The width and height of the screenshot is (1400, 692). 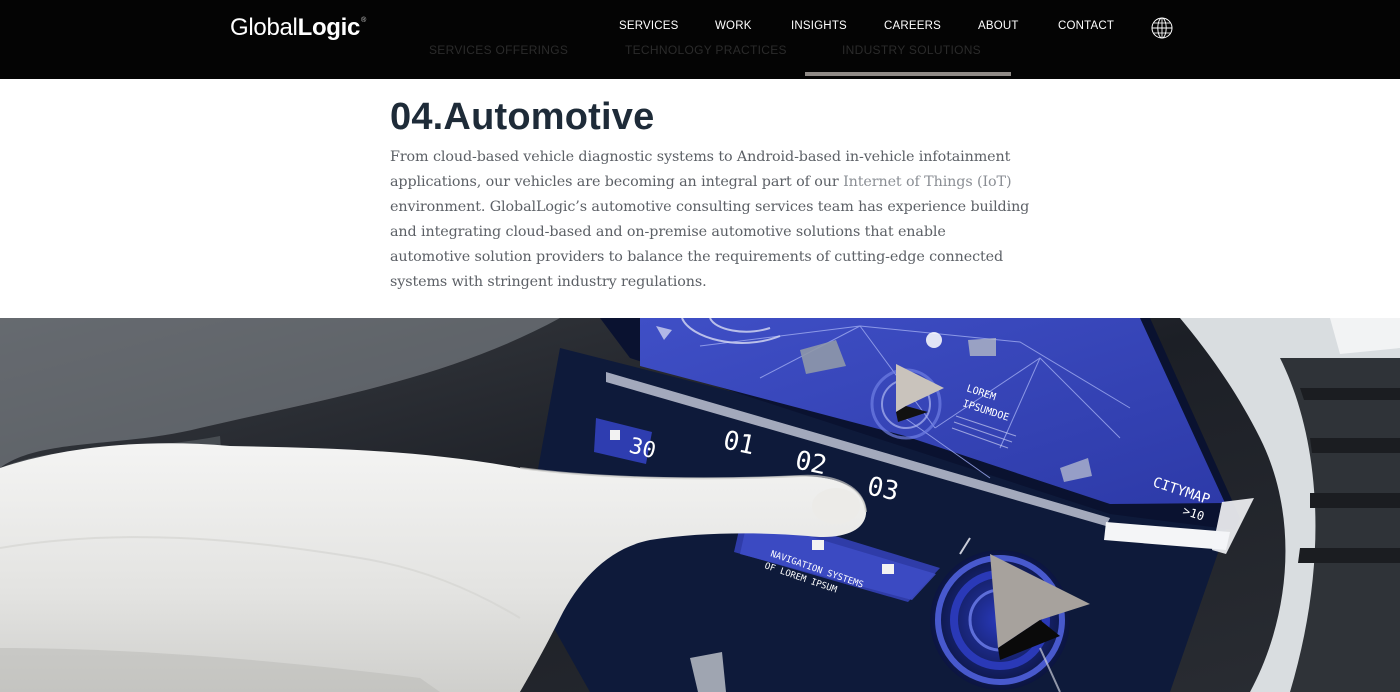 I want to click on nav-services: SERVICES, so click(x=649, y=26).